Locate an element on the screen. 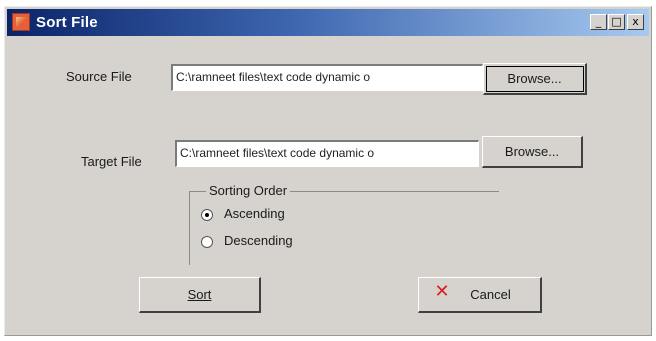 This screenshot has height=341, width=656. cancel-button: ✕ Cancel is located at coordinates (480, 295).